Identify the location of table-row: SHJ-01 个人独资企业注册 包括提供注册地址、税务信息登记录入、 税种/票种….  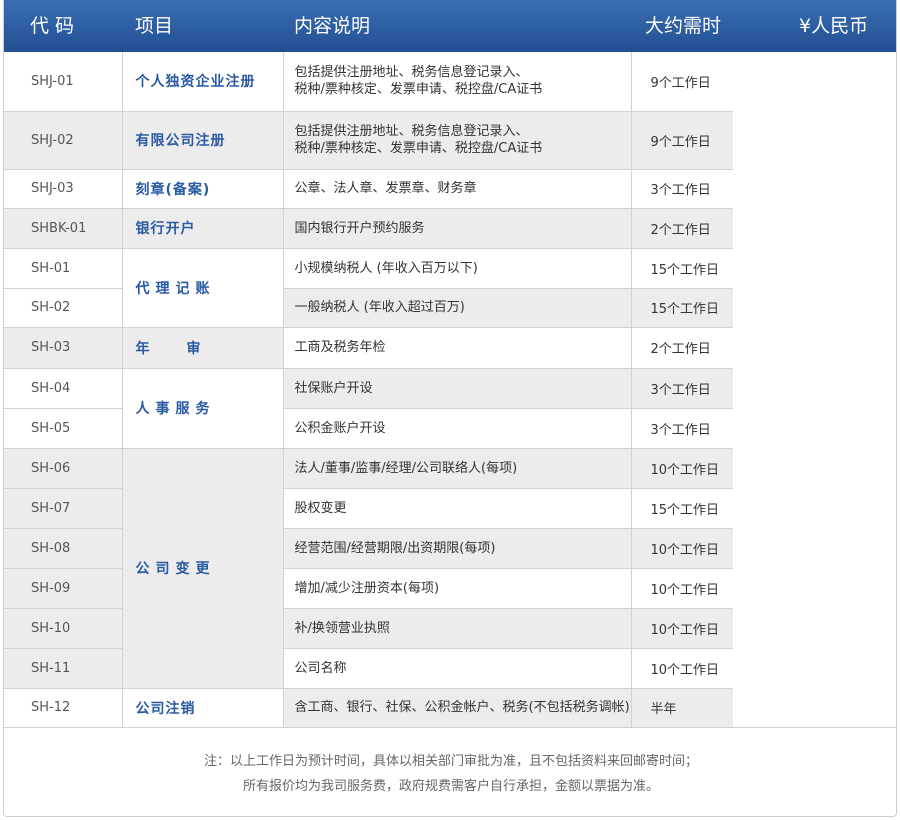
(369, 82).